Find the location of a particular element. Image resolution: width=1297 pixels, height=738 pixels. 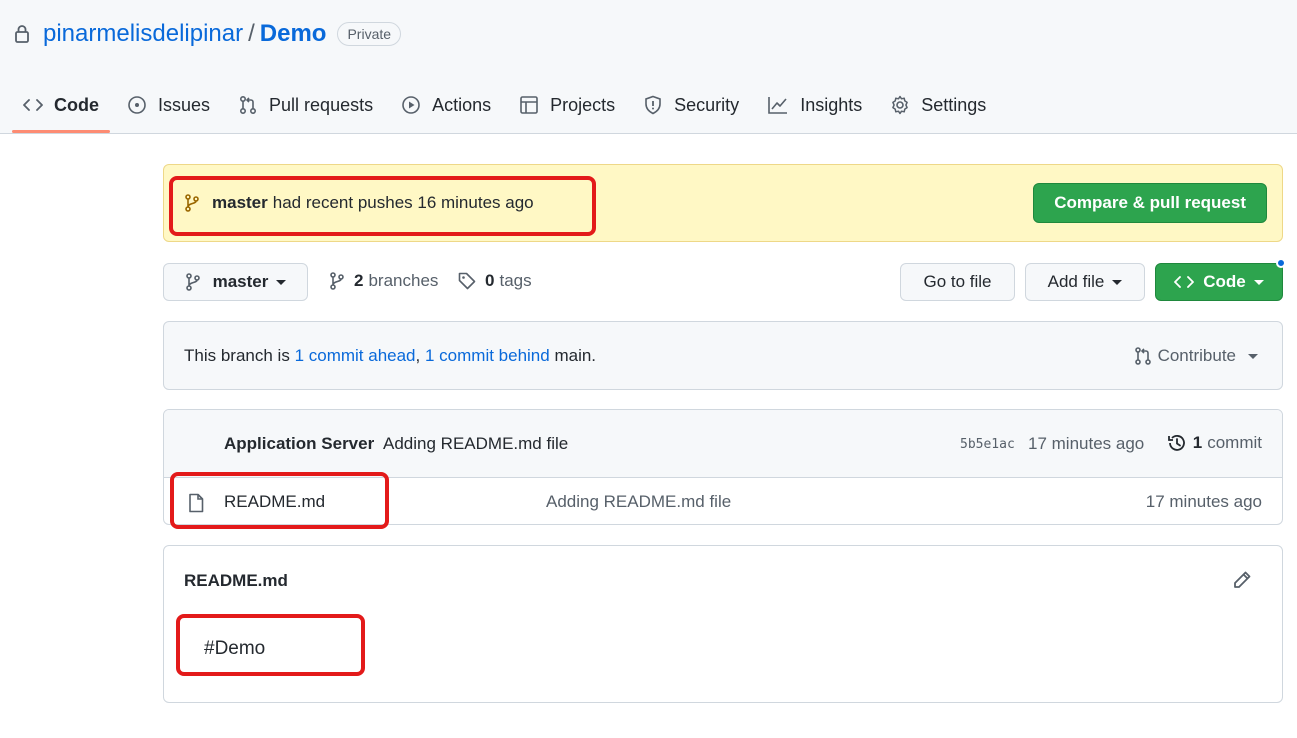

branch-selector-button: master is located at coordinates (235, 282).